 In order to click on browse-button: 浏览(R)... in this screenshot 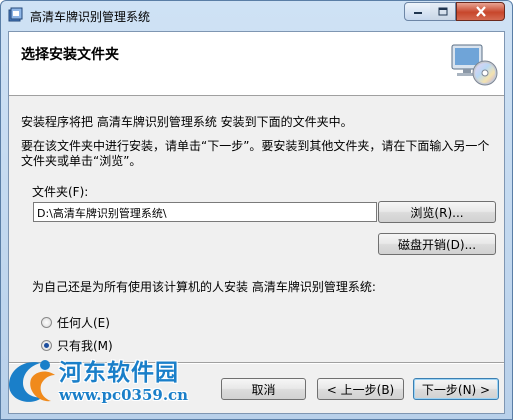, I will do `click(437, 212)`.